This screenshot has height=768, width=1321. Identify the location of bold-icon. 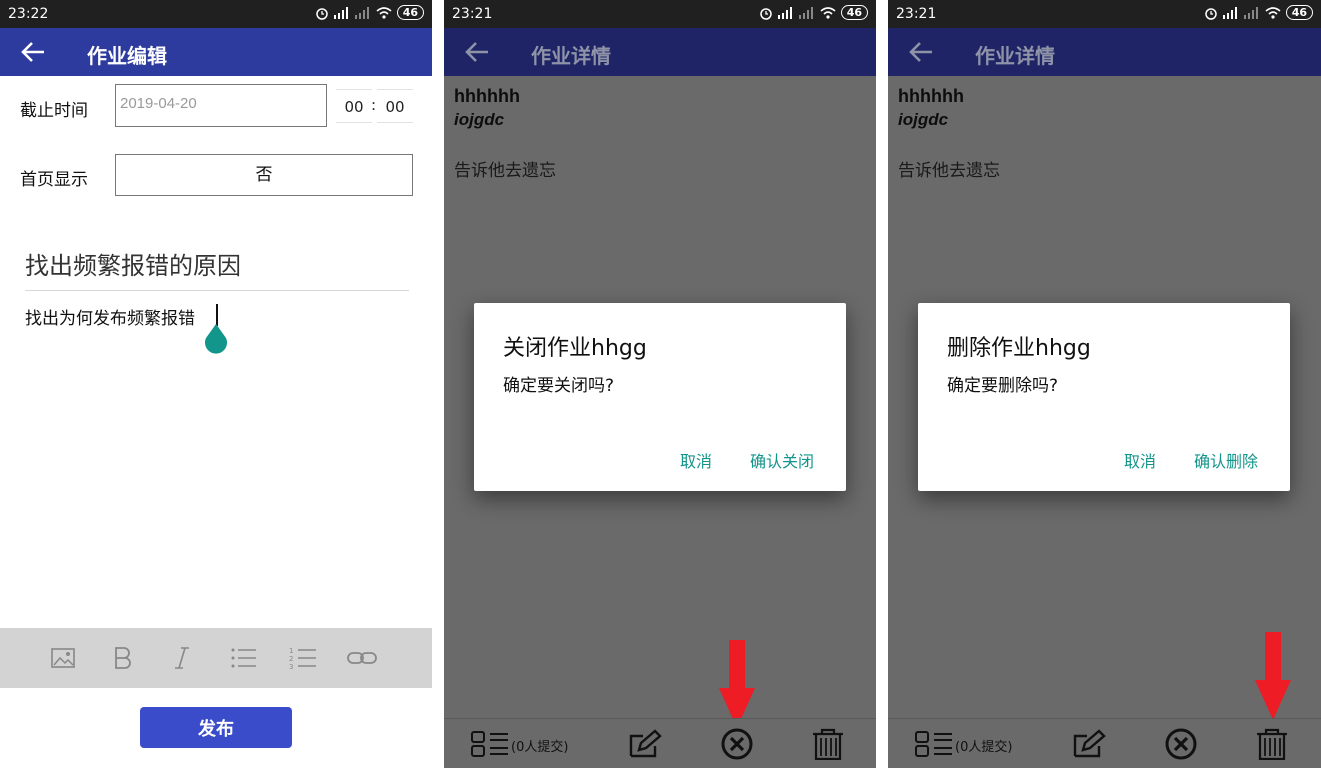
(122, 658).